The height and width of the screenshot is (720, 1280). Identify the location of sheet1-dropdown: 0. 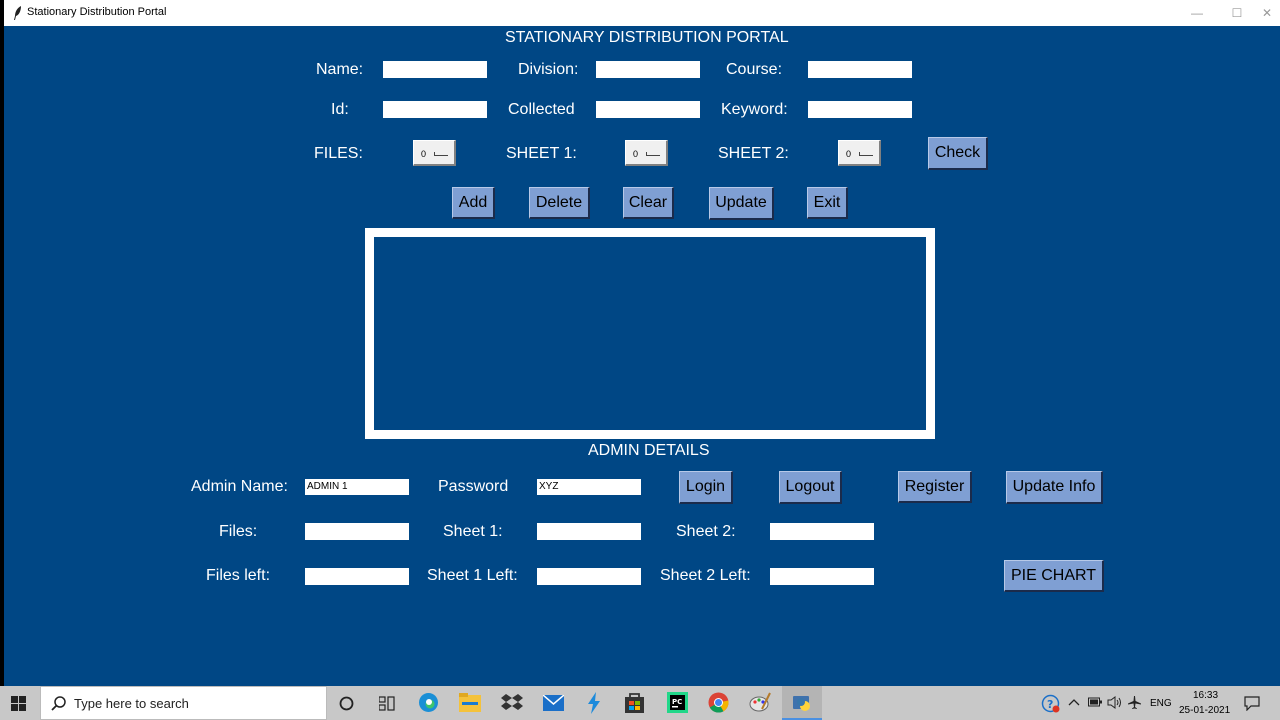
(646, 153).